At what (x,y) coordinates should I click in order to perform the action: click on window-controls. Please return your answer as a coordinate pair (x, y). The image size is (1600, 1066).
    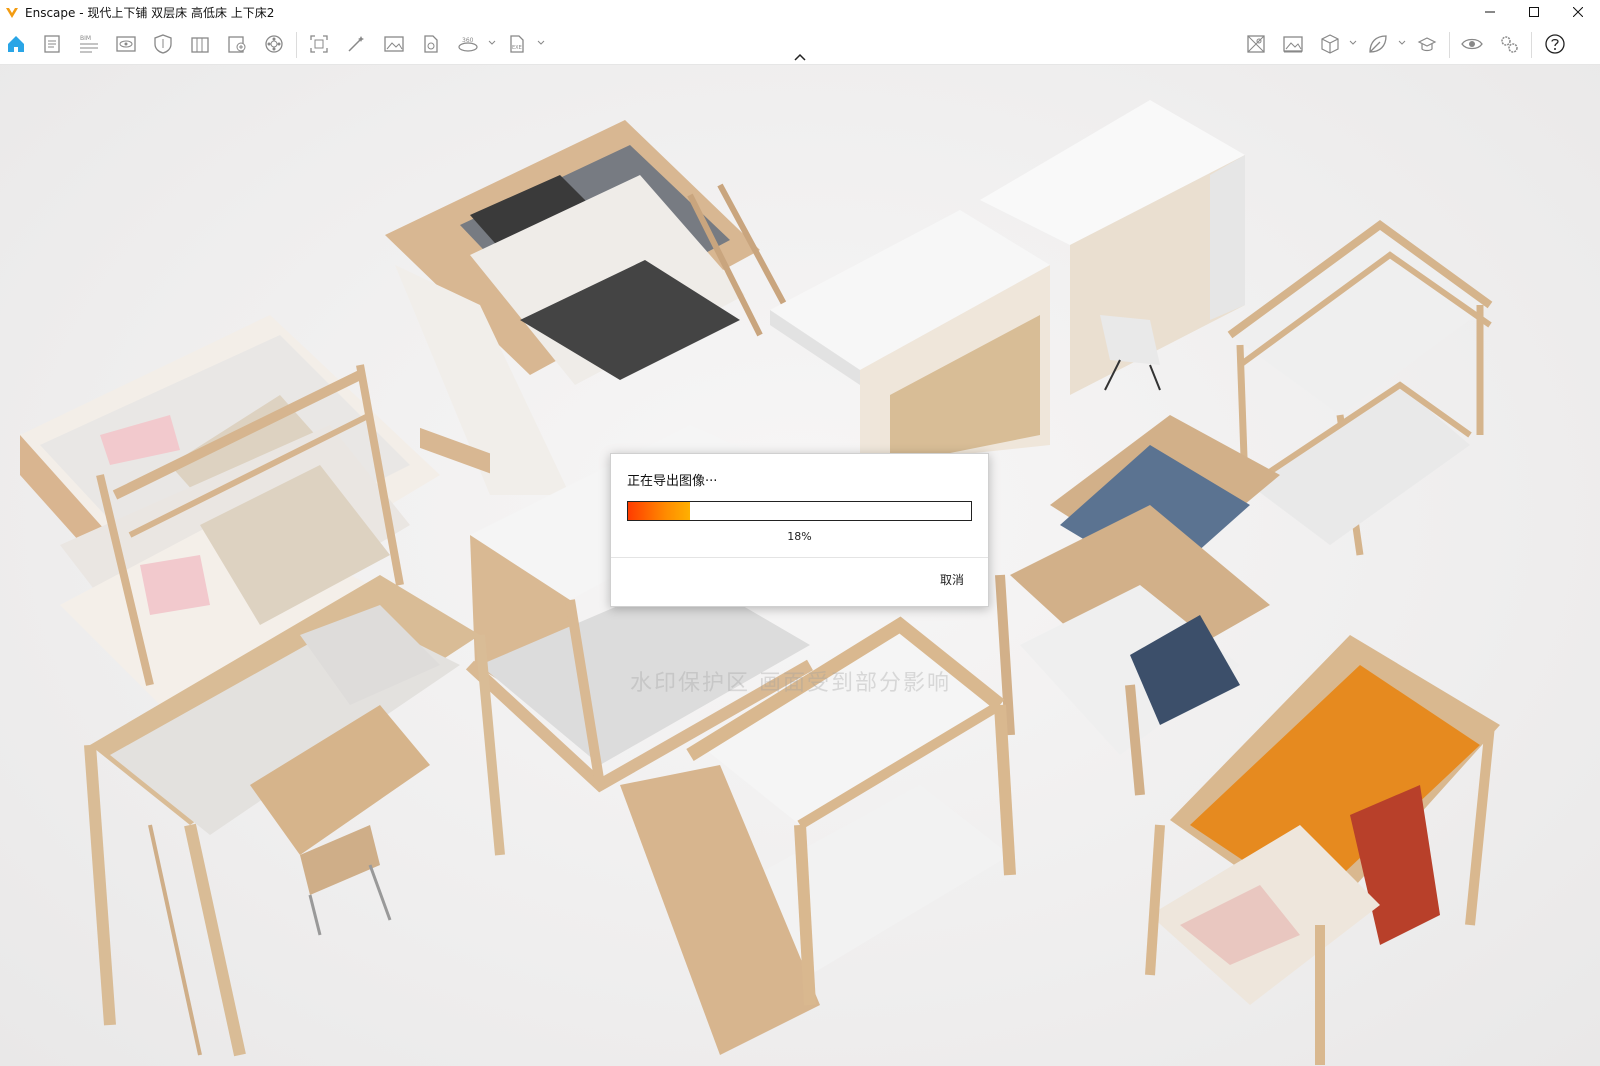
    Looking at the image, I should click on (1534, 12).